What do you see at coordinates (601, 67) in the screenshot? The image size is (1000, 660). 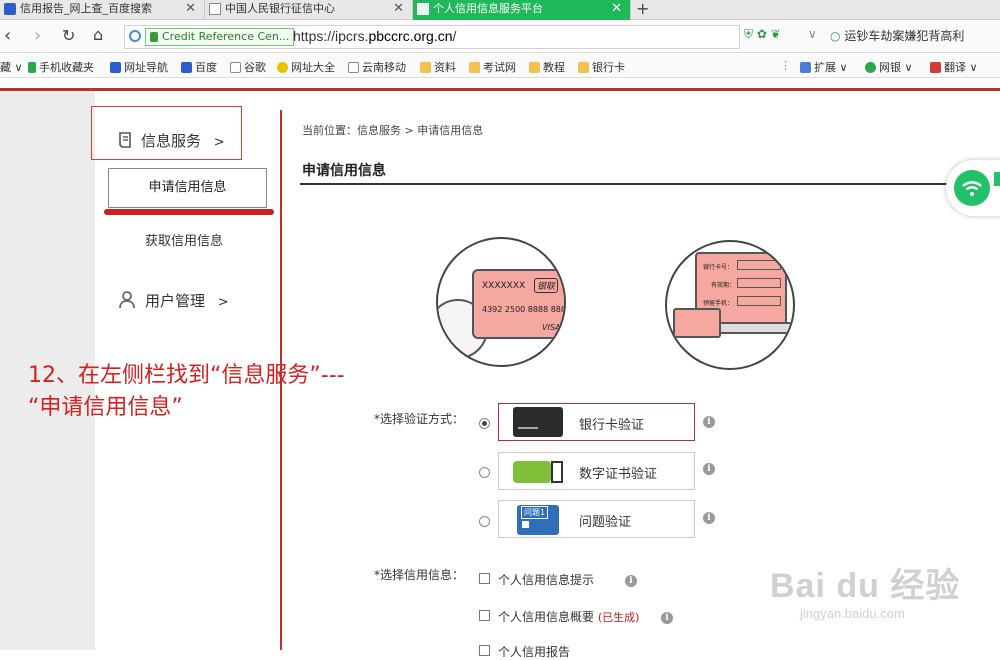 I see `bookmark-item: 银行卡` at bounding box center [601, 67].